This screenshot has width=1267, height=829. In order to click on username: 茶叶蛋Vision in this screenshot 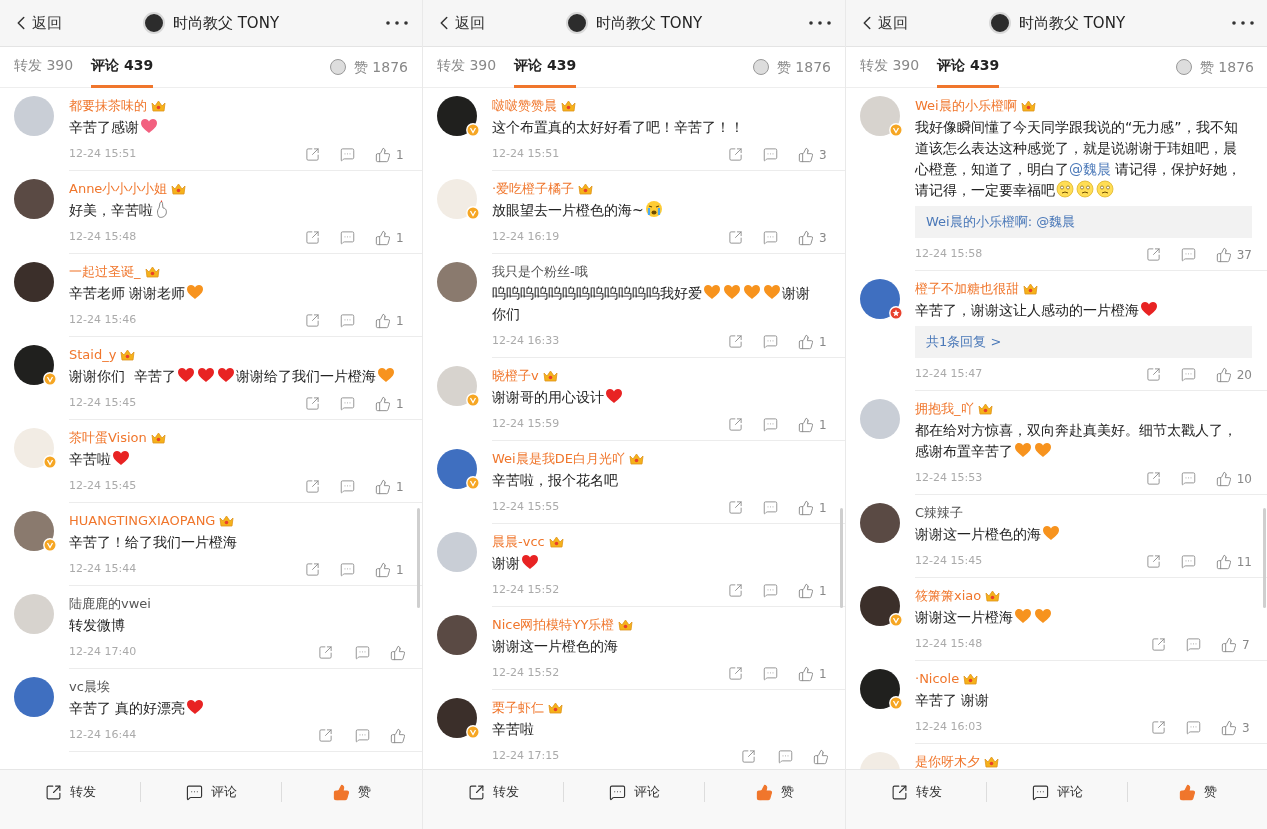, I will do `click(108, 438)`.